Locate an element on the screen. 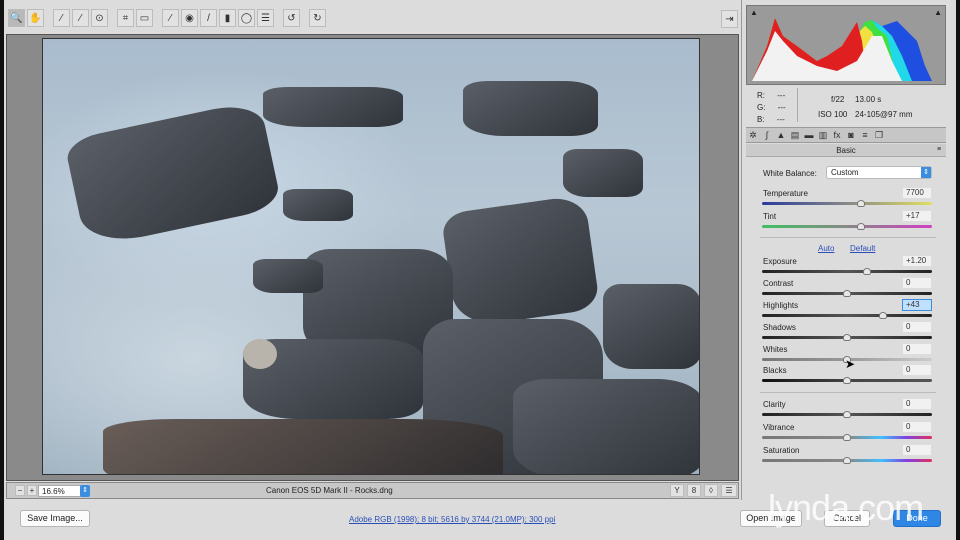 The height and width of the screenshot is (540, 960). basic-tab-icon: ✲ is located at coordinates (753, 135).